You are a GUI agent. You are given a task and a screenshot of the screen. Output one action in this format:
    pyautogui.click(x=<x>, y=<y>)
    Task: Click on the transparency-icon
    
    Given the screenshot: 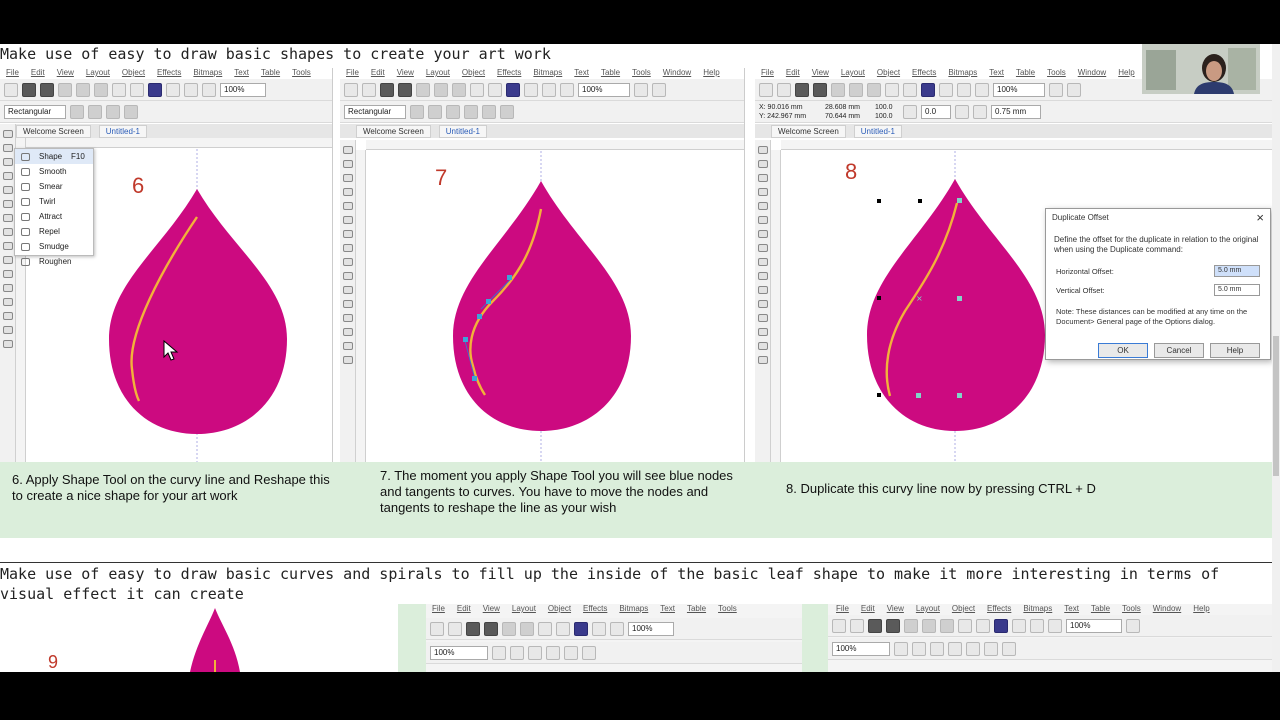 What is the action you would take?
    pyautogui.click(x=763, y=332)
    